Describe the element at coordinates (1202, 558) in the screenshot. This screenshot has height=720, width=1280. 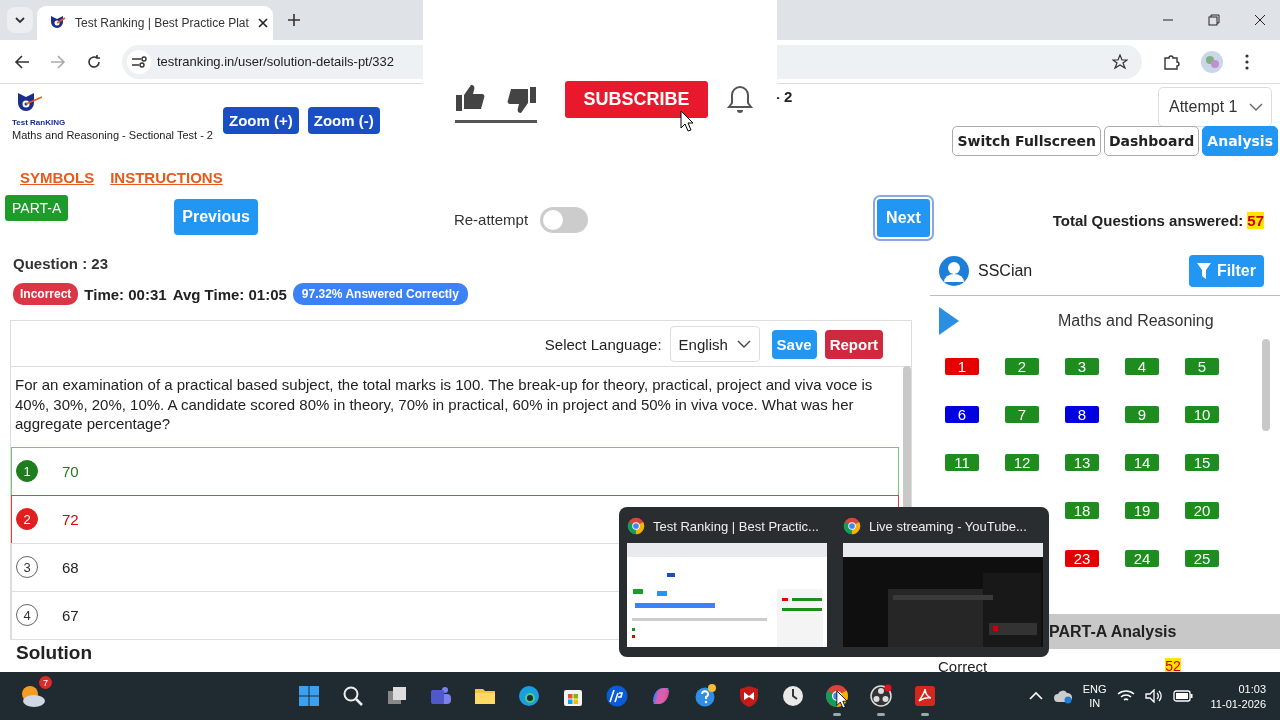
I see `question-number-tile: 25` at that location.